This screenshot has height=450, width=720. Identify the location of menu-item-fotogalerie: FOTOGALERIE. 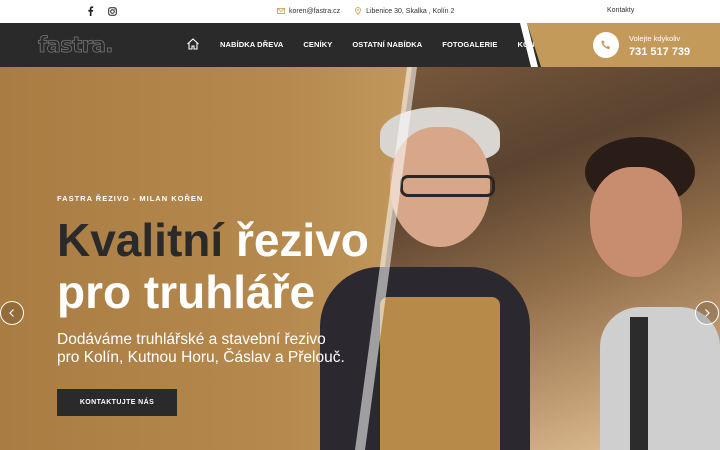
(469, 44).